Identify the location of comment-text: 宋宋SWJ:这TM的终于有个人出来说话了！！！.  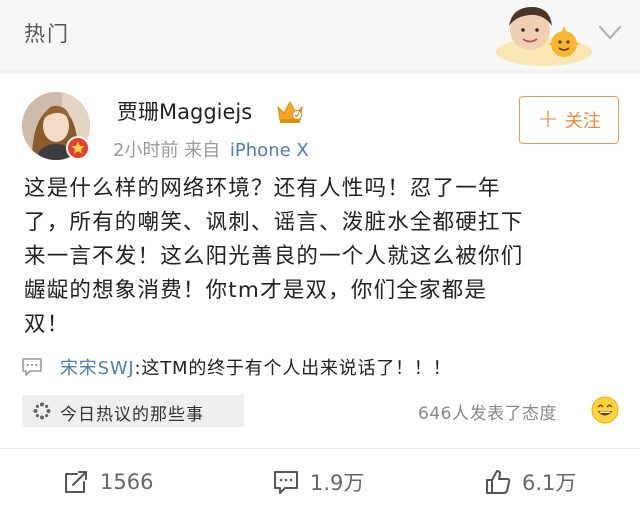
(256, 367).